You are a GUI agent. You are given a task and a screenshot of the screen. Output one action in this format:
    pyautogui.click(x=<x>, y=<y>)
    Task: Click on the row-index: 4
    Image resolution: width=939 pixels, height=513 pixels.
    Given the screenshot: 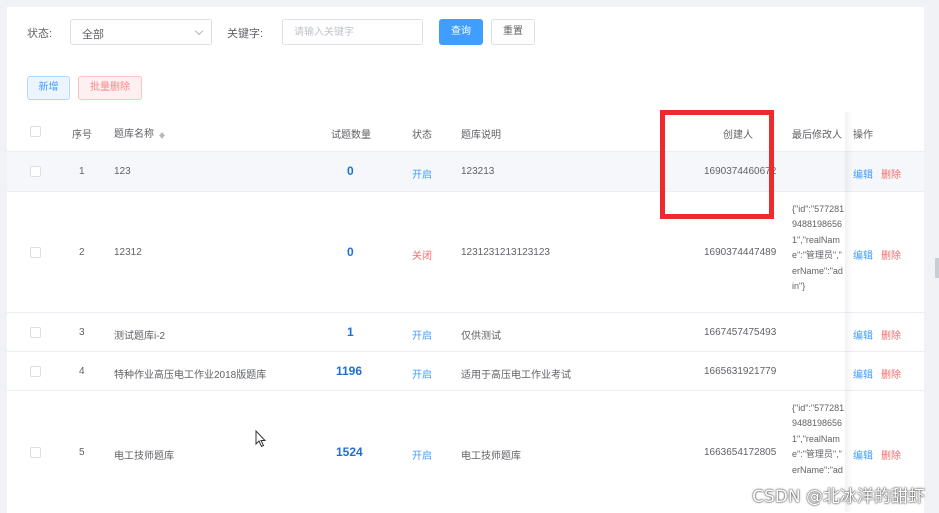 What is the action you would take?
    pyautogui.click(x=82, y=371)
    